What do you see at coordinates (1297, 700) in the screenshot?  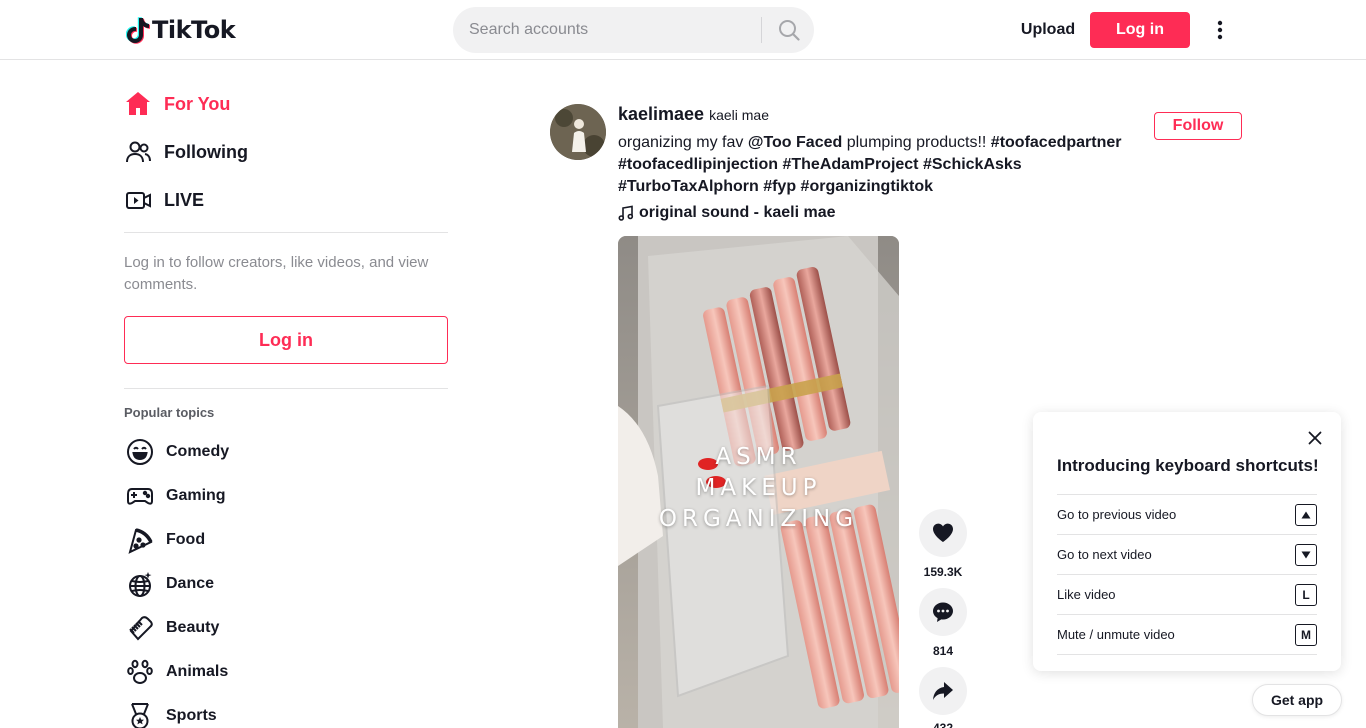 I see `get-app-button: Get app` at bounding box center [1297, 700].